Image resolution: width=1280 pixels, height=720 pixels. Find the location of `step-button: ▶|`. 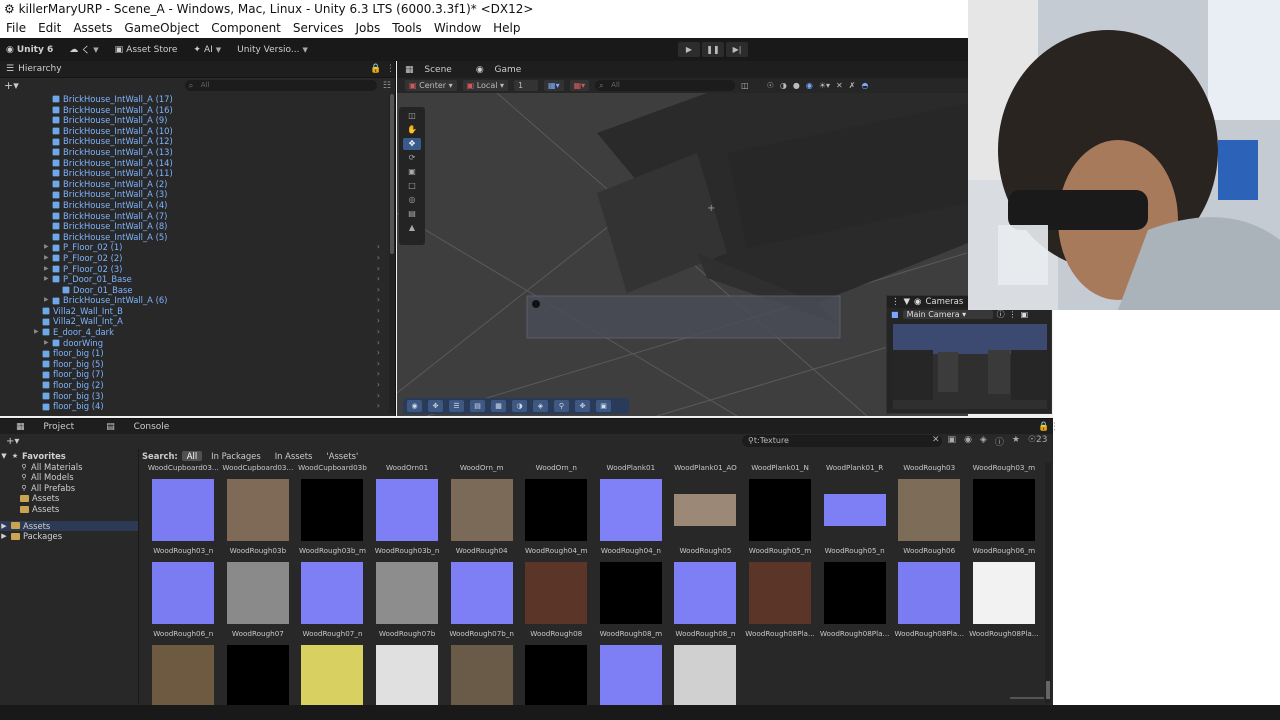

step-button: ▶| is located at coordinates (737, 49).